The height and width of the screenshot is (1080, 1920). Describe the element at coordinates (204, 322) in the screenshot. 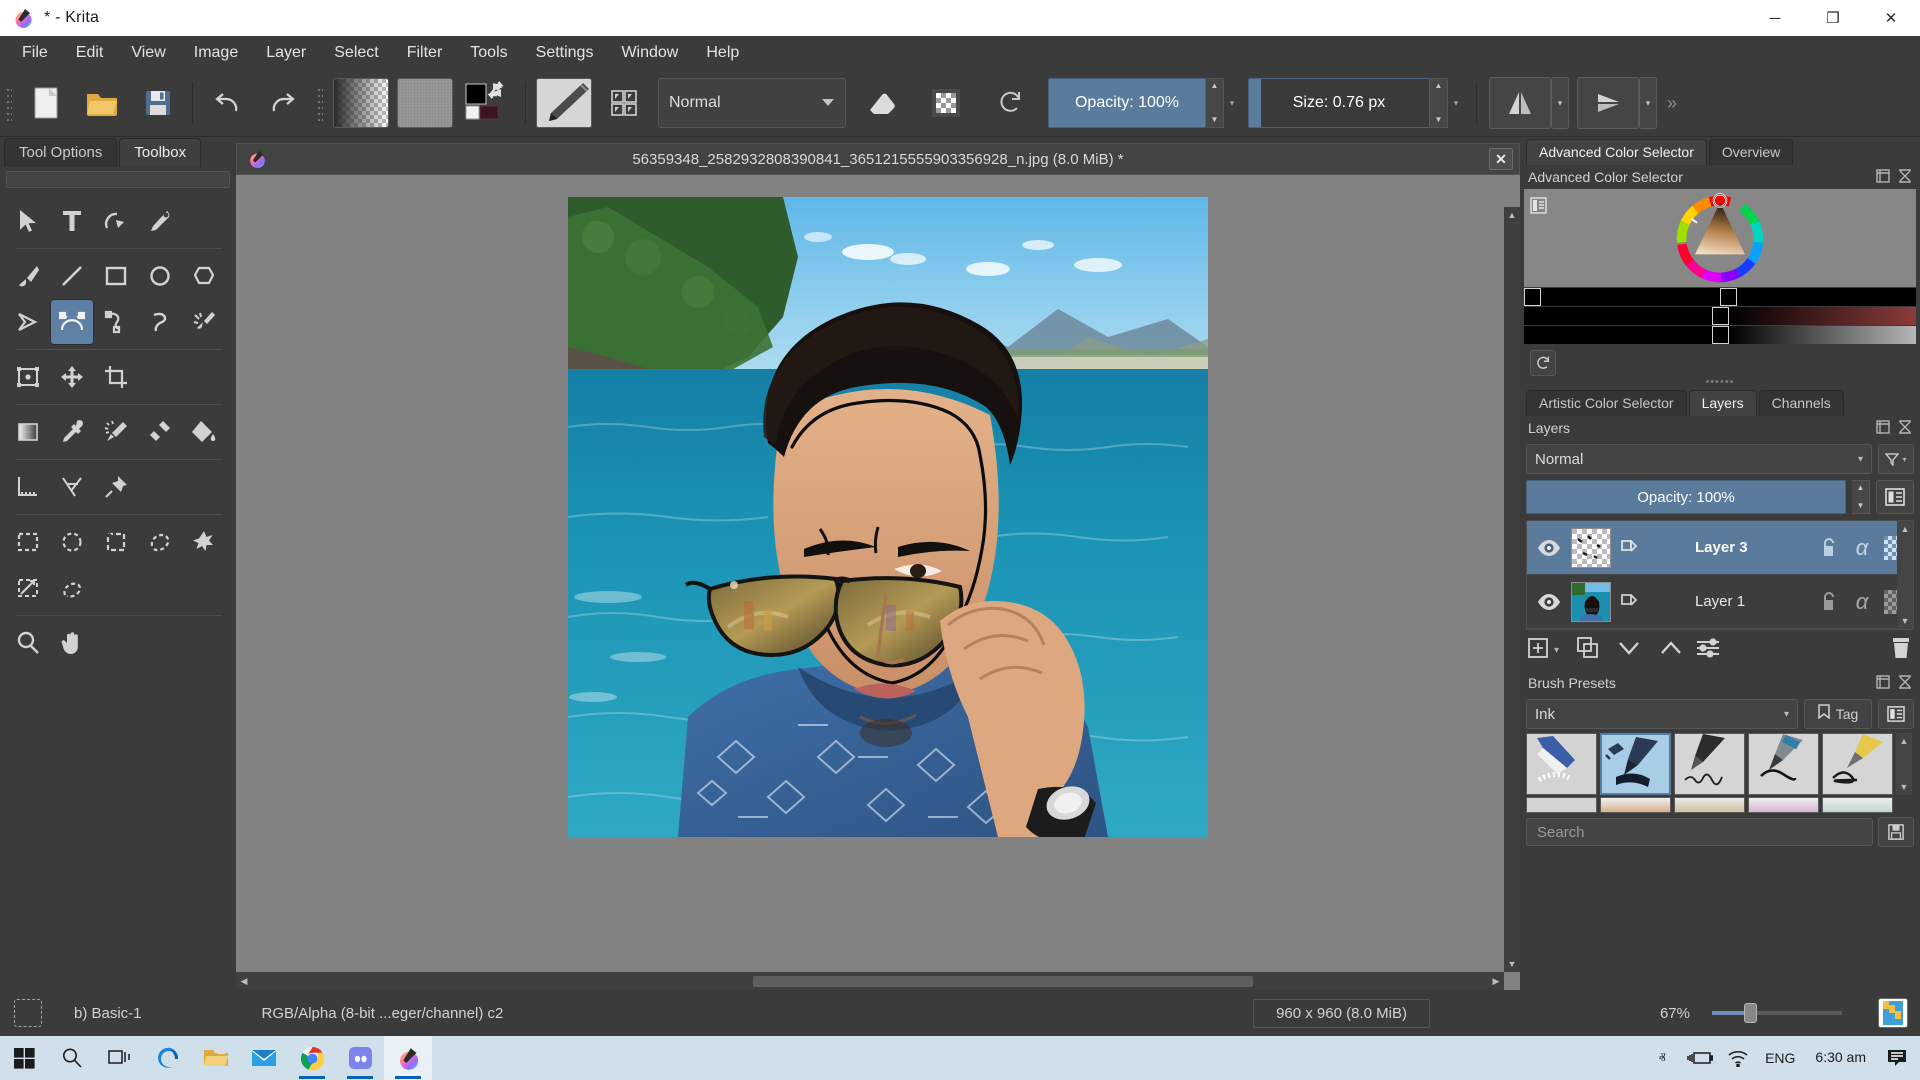

I see `multibrush-tool` at that location.